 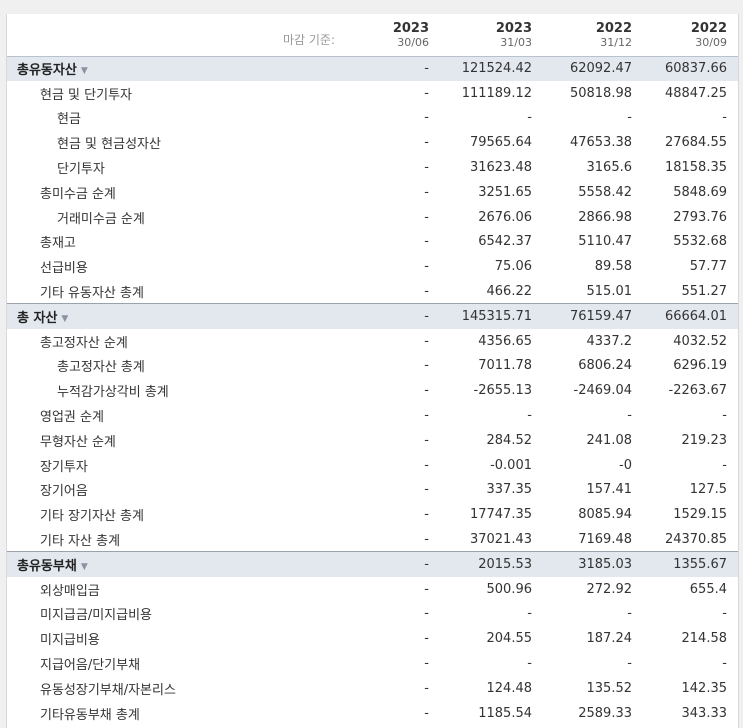 What do you see at coordinates (605, 366) in the screenshot?
I see `value-cell: 6806.24` at bounding box center [605, 366].